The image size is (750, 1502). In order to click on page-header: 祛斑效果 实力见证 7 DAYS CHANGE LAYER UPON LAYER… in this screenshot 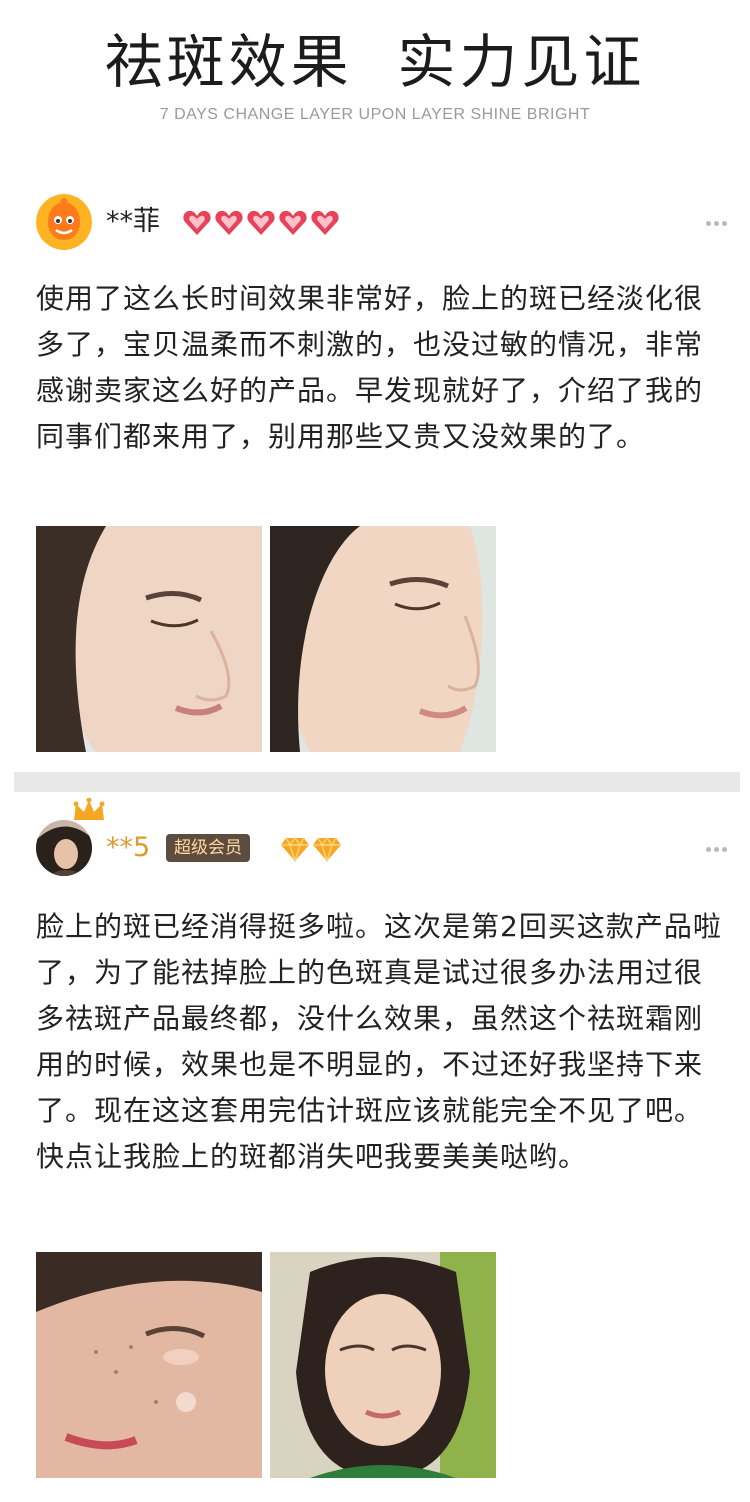, I will do `click(375, 80)`.